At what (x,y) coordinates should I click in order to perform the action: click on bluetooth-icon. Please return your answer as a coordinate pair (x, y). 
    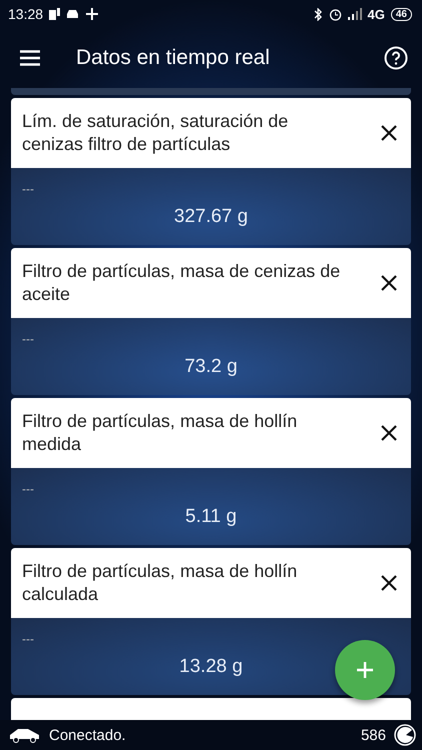
    Looking at the image, I should click on (318, 14).